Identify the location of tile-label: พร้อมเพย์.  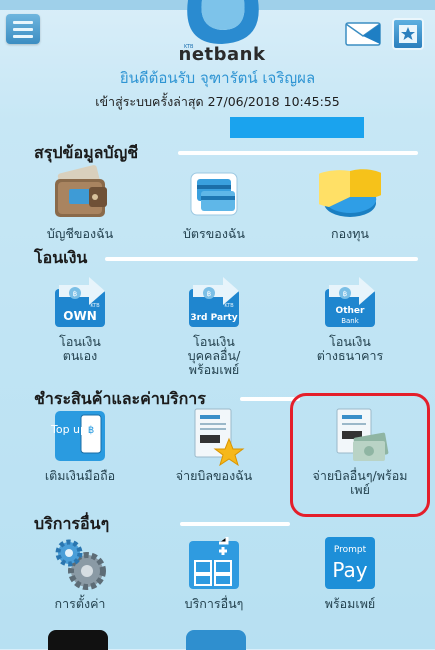
(350, 603).